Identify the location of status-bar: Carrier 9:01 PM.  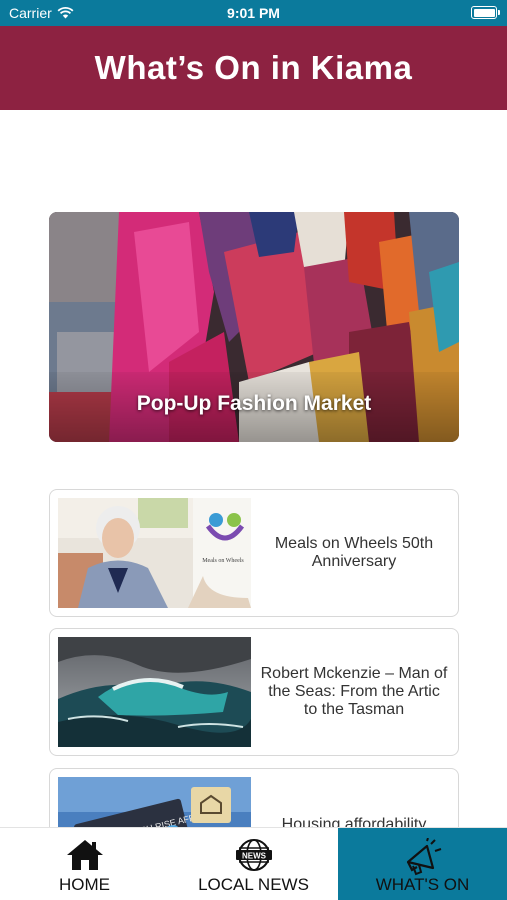
(253, 13).